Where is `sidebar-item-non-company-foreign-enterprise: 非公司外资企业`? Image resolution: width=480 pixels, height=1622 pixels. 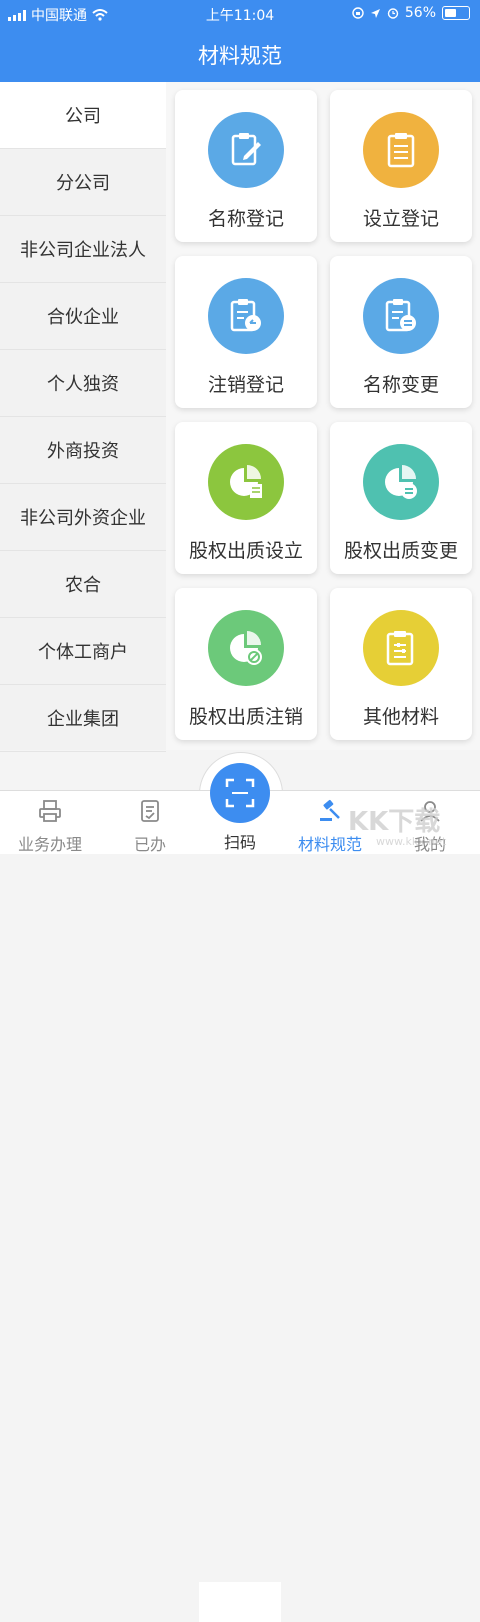
sidebar-item-non-company-foreign-enterprise: 非公司外资企业 is located at coordinates (83, 517).